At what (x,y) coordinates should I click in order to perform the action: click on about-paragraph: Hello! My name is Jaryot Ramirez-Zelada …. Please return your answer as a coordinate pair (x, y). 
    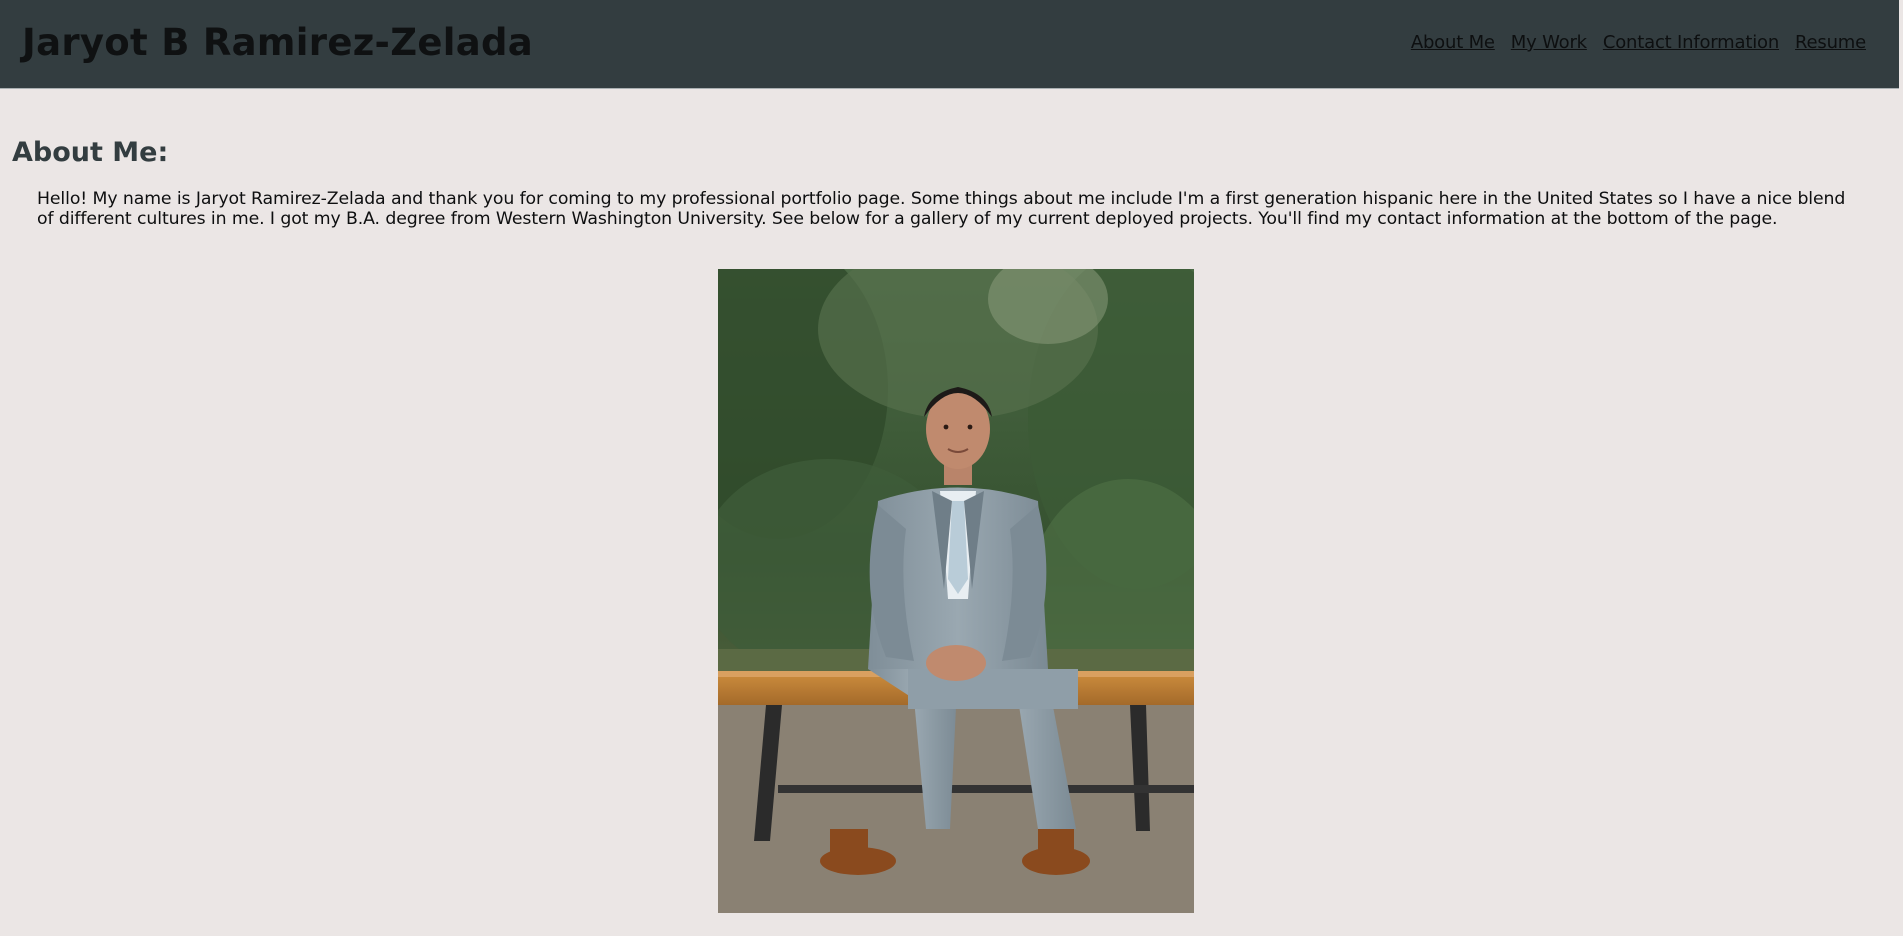
    Looking at the image, I should click on (941, 209).